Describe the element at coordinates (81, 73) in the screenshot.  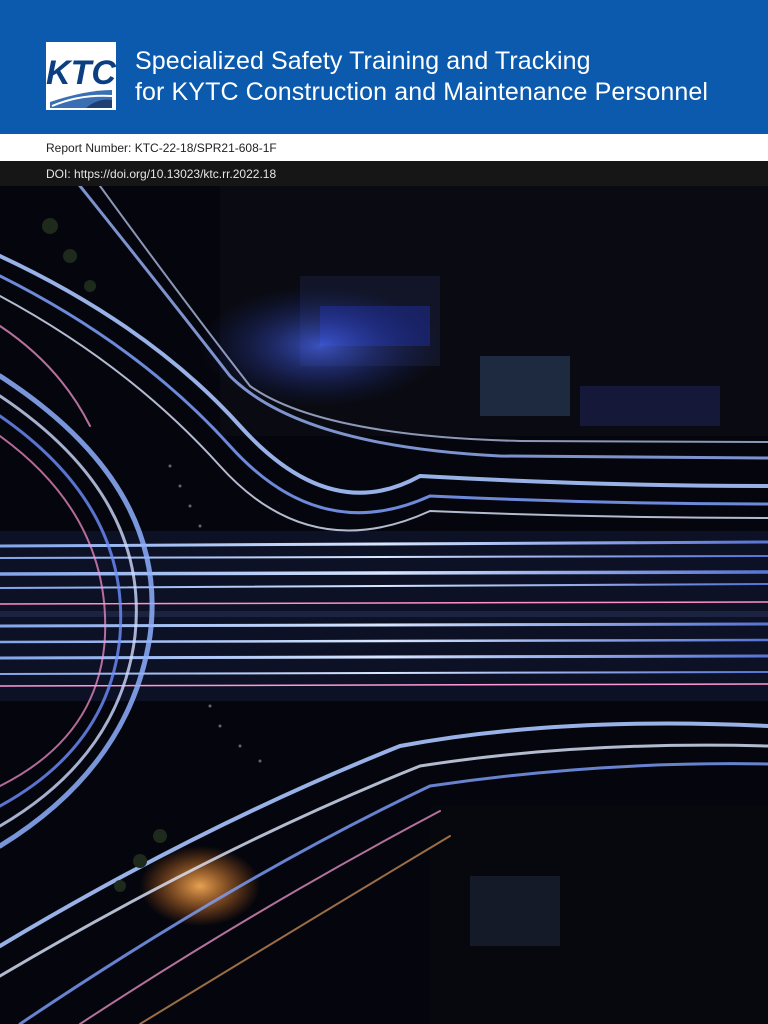
I see `logo-text: KTC` at that location.